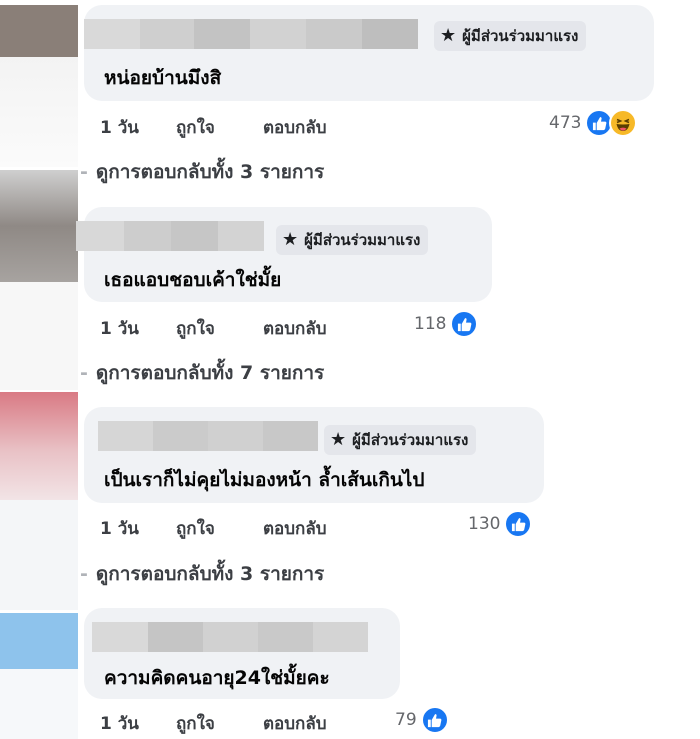 Image resolution: width=700 pixels, height=739 pixels. I want to click on reaction-summary: 79, so click(422, 720).